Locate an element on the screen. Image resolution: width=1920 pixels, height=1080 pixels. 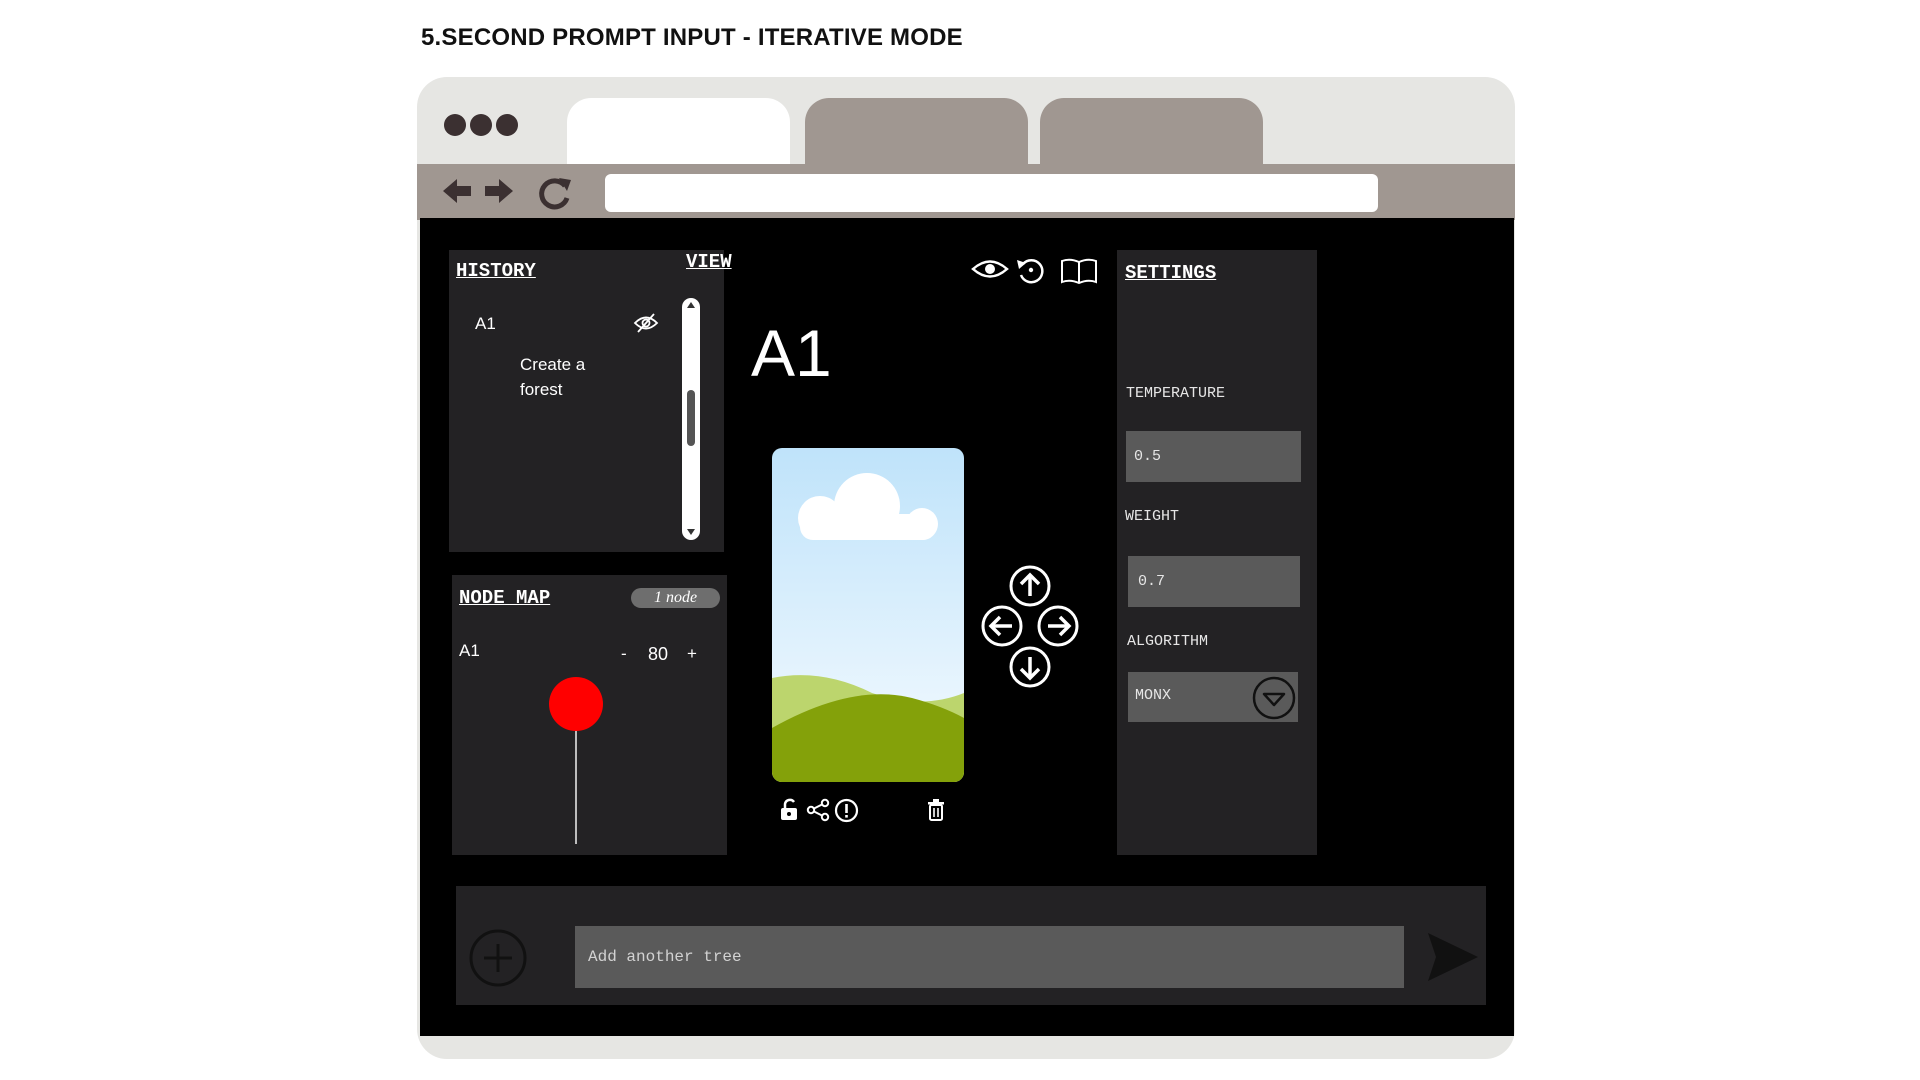
algorithm-label: ALGORITHM is located at coordinates (1168, 641).